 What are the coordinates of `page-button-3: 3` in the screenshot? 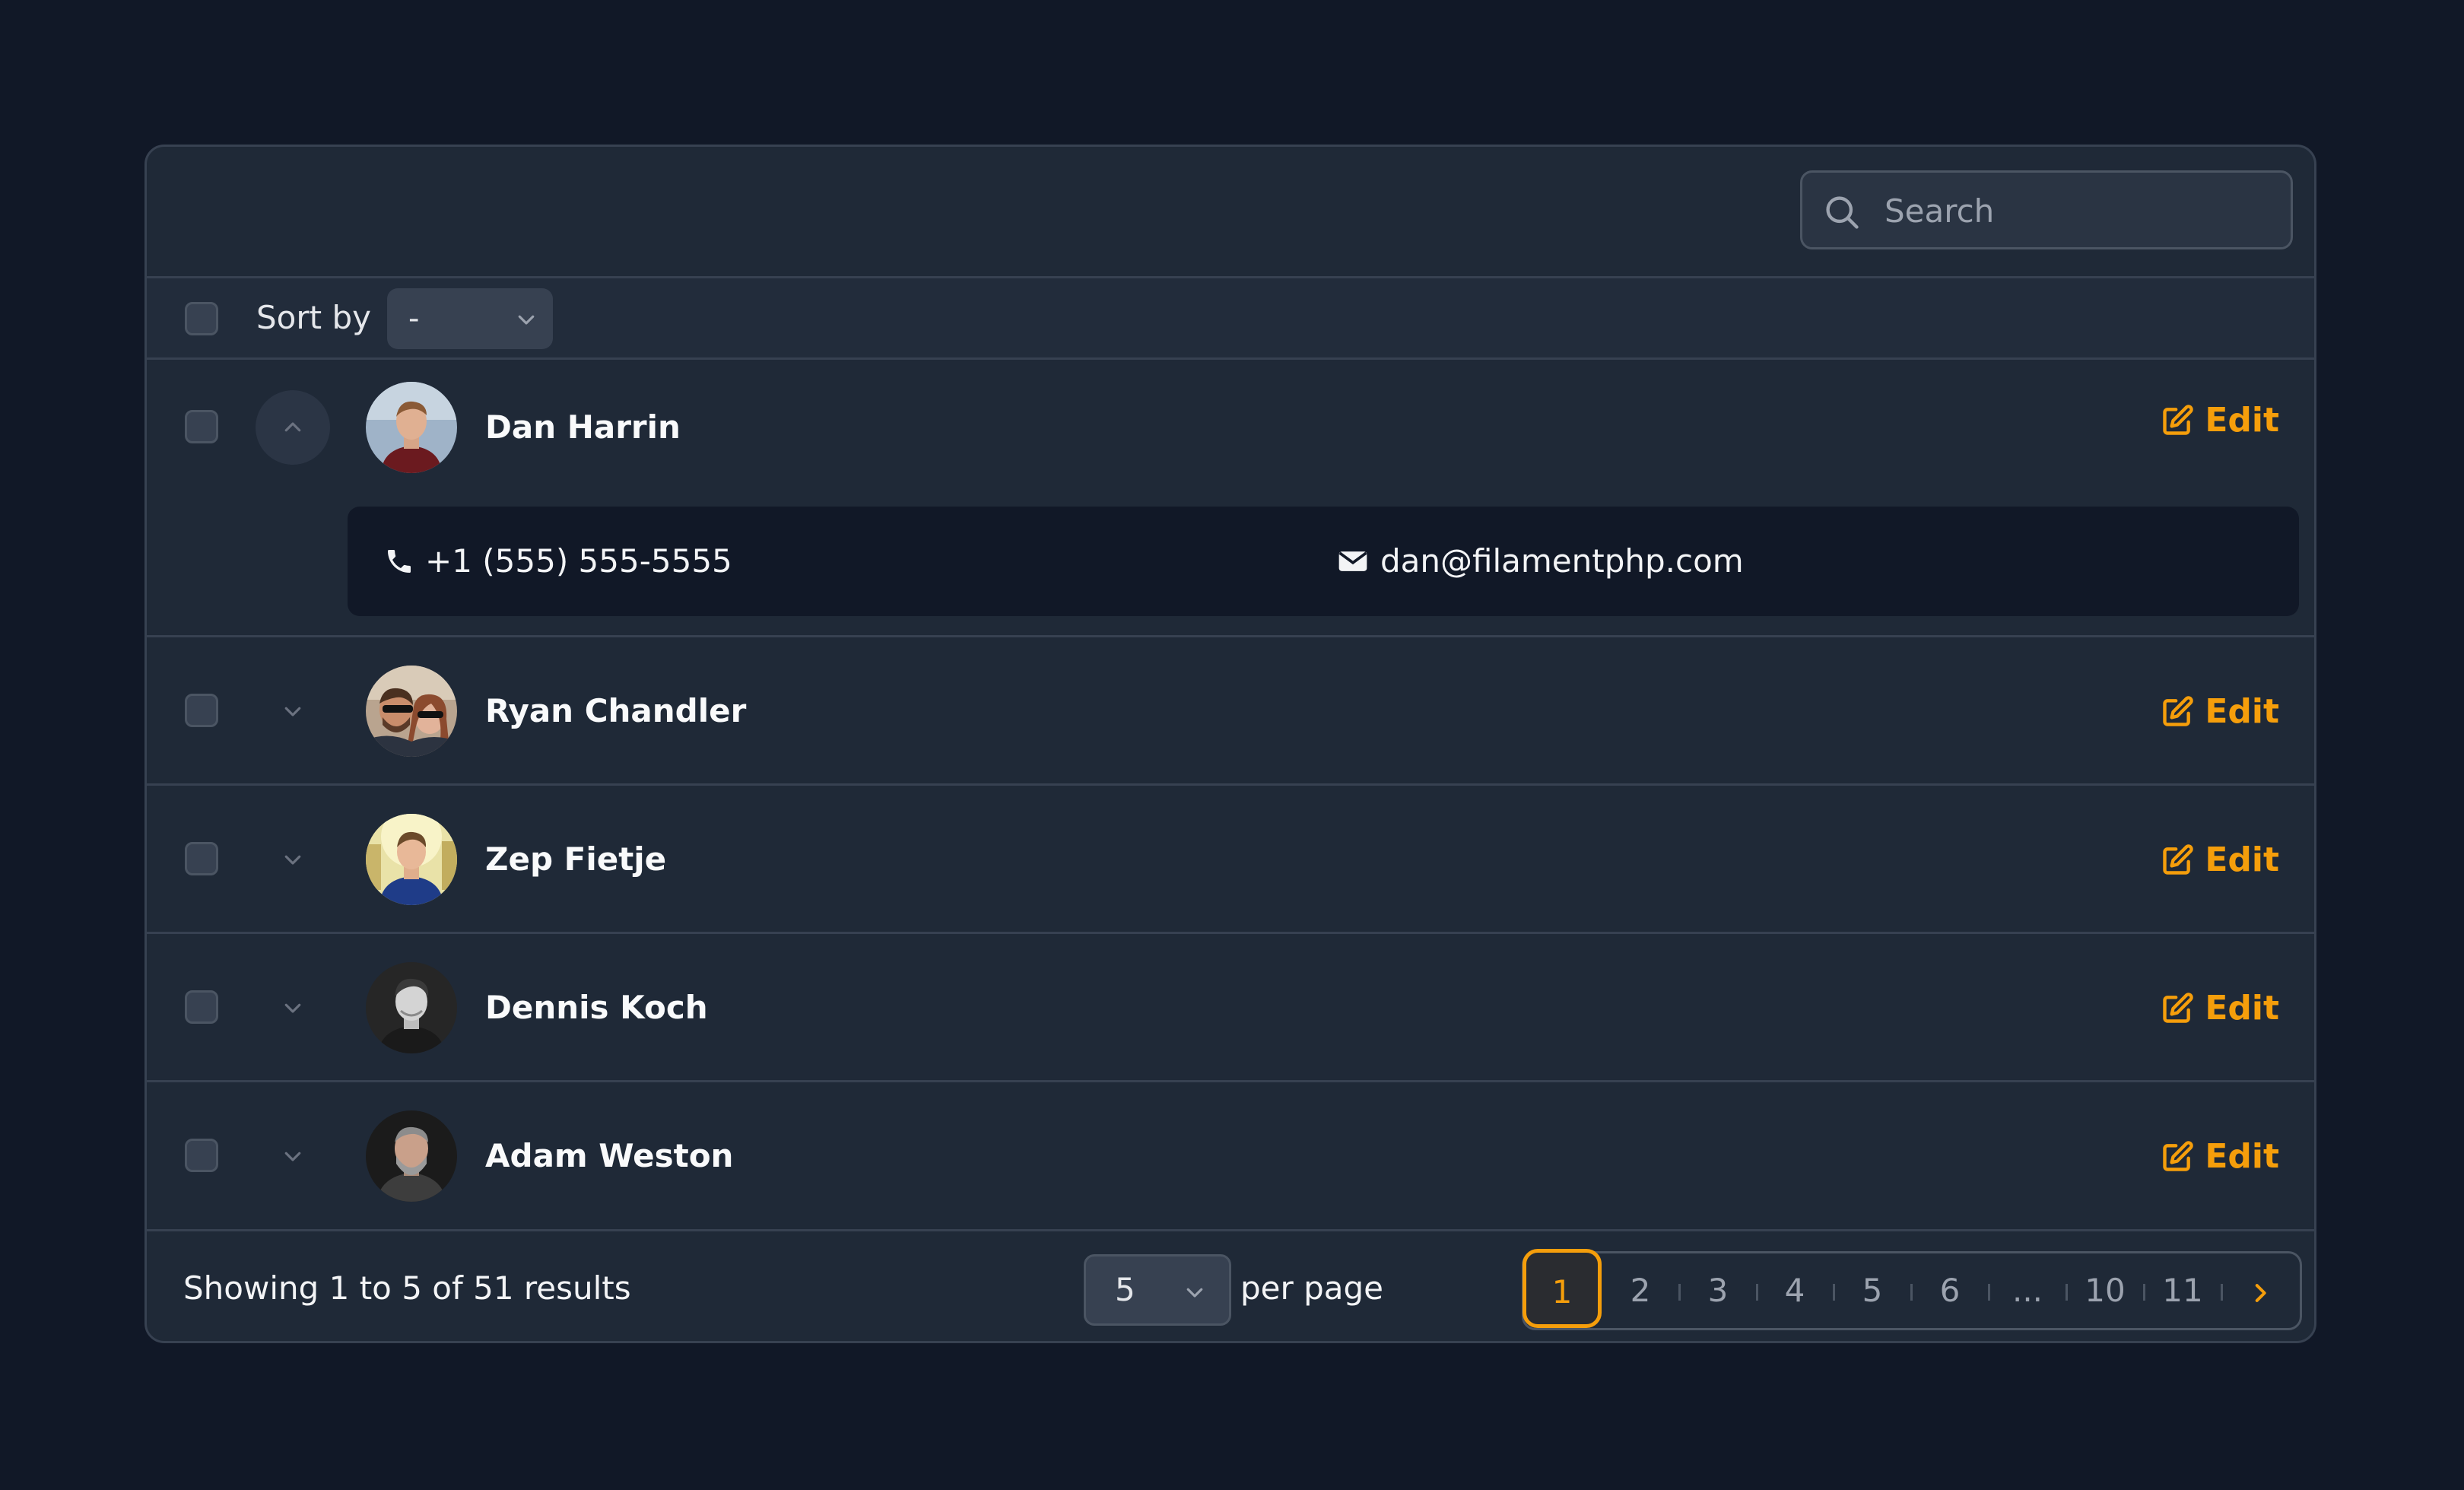 It's located at (1718, 1290).